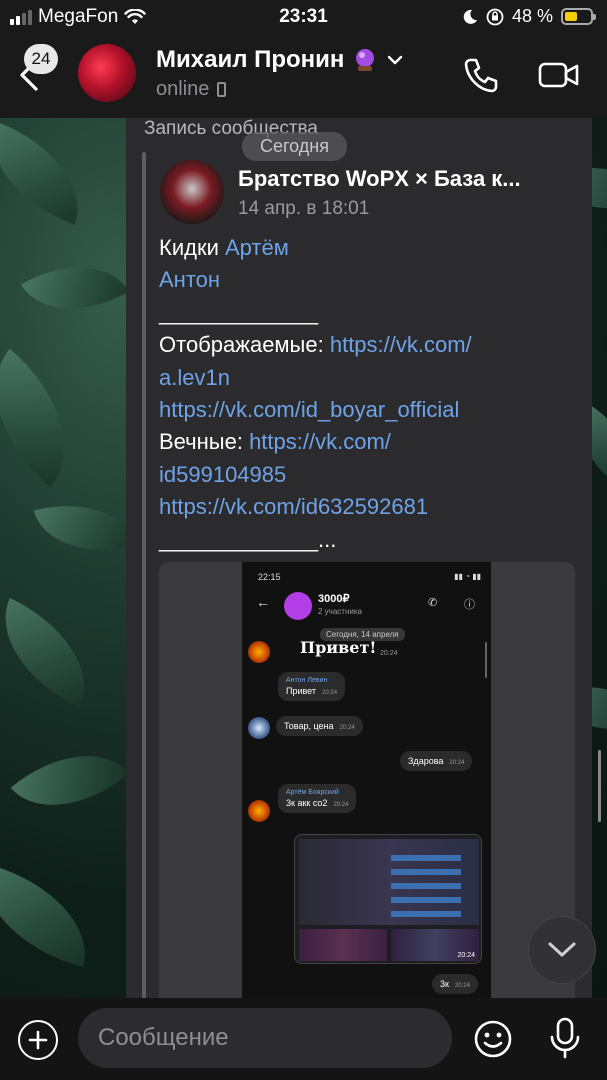  I want to click on phone-icon, so click(481, 75).